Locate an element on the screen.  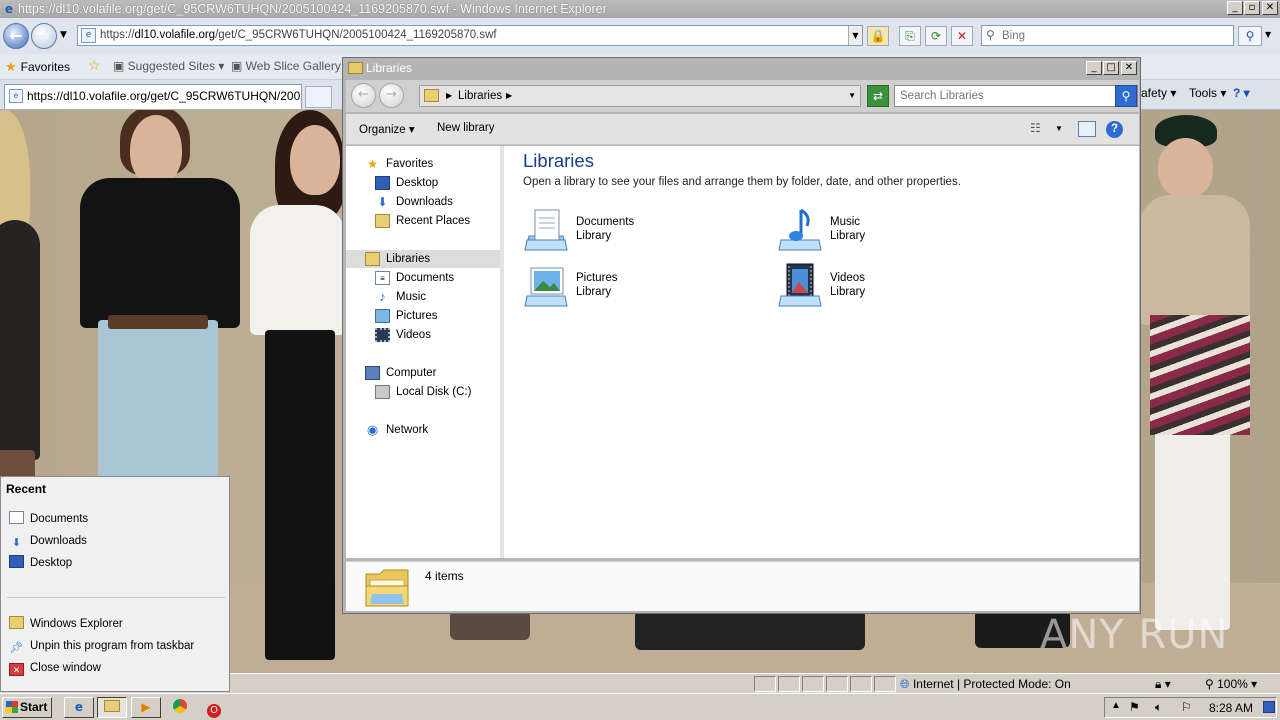
search-go-button: ⚲ is located at coordinates (1250, 36).